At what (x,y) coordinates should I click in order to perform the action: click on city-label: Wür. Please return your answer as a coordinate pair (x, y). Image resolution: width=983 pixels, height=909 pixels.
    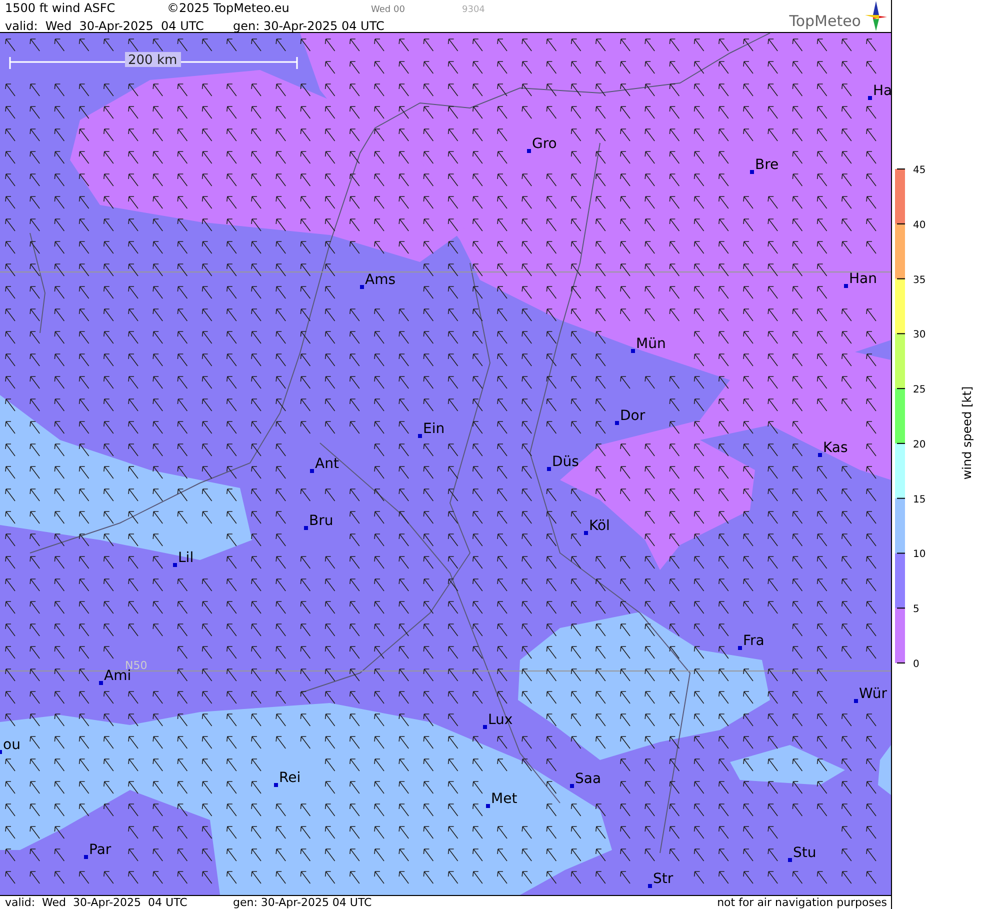
    Looking at the image, I should click on (873, 694).